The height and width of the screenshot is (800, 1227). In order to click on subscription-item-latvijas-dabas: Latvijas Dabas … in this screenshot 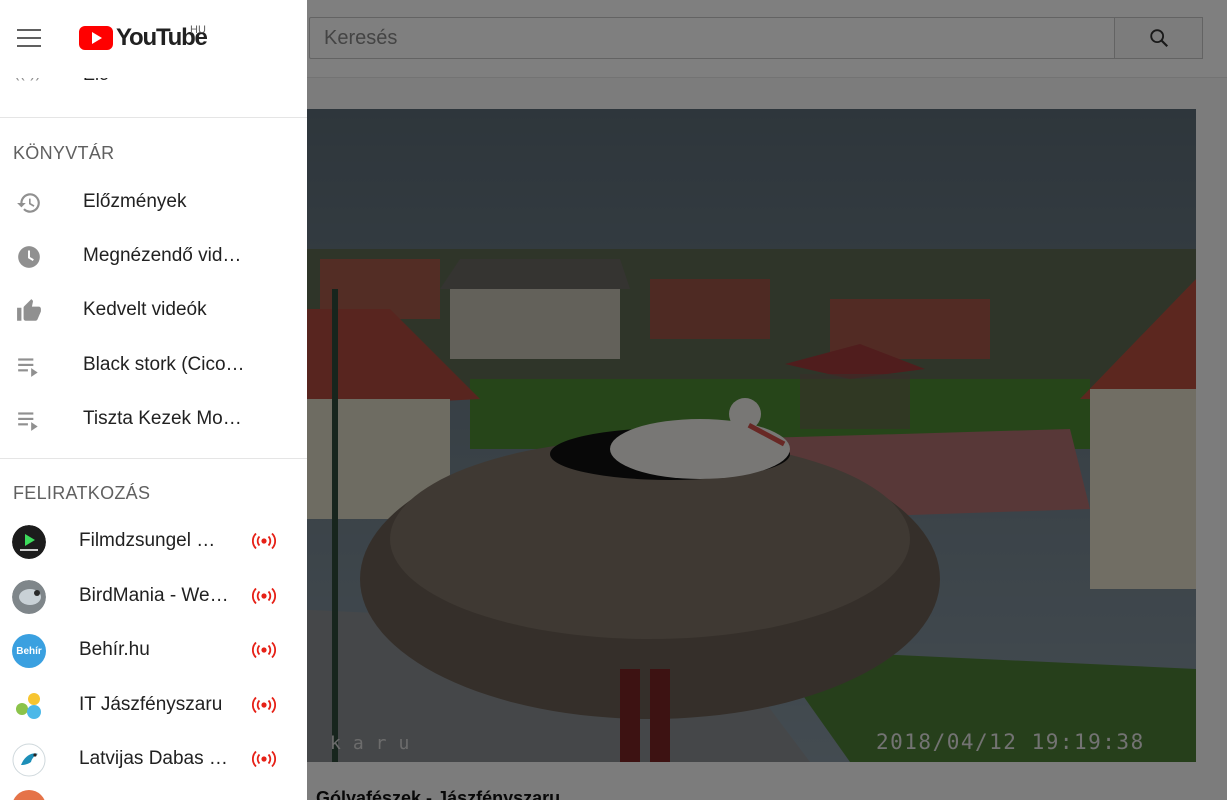, I will do `click(153, 760)`.